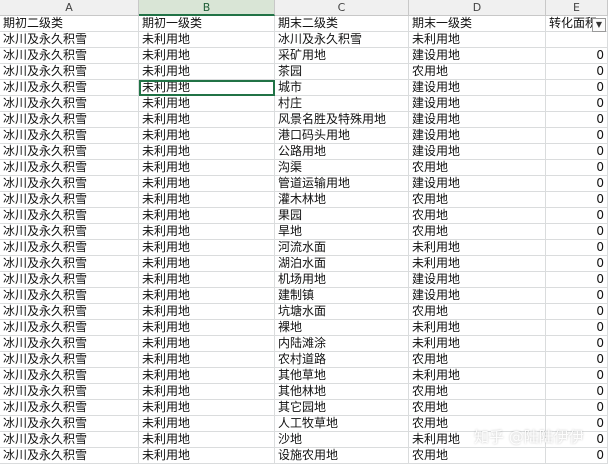  Describe the element at coordinates (342, 24) in the screenshot. I see `header-cell: 期末二级类` at that location.